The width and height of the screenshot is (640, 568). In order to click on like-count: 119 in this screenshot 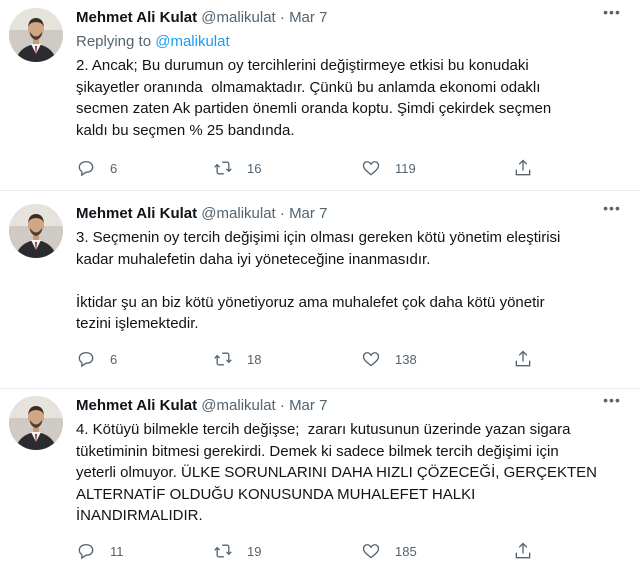, I will do `click(405, 168)`.